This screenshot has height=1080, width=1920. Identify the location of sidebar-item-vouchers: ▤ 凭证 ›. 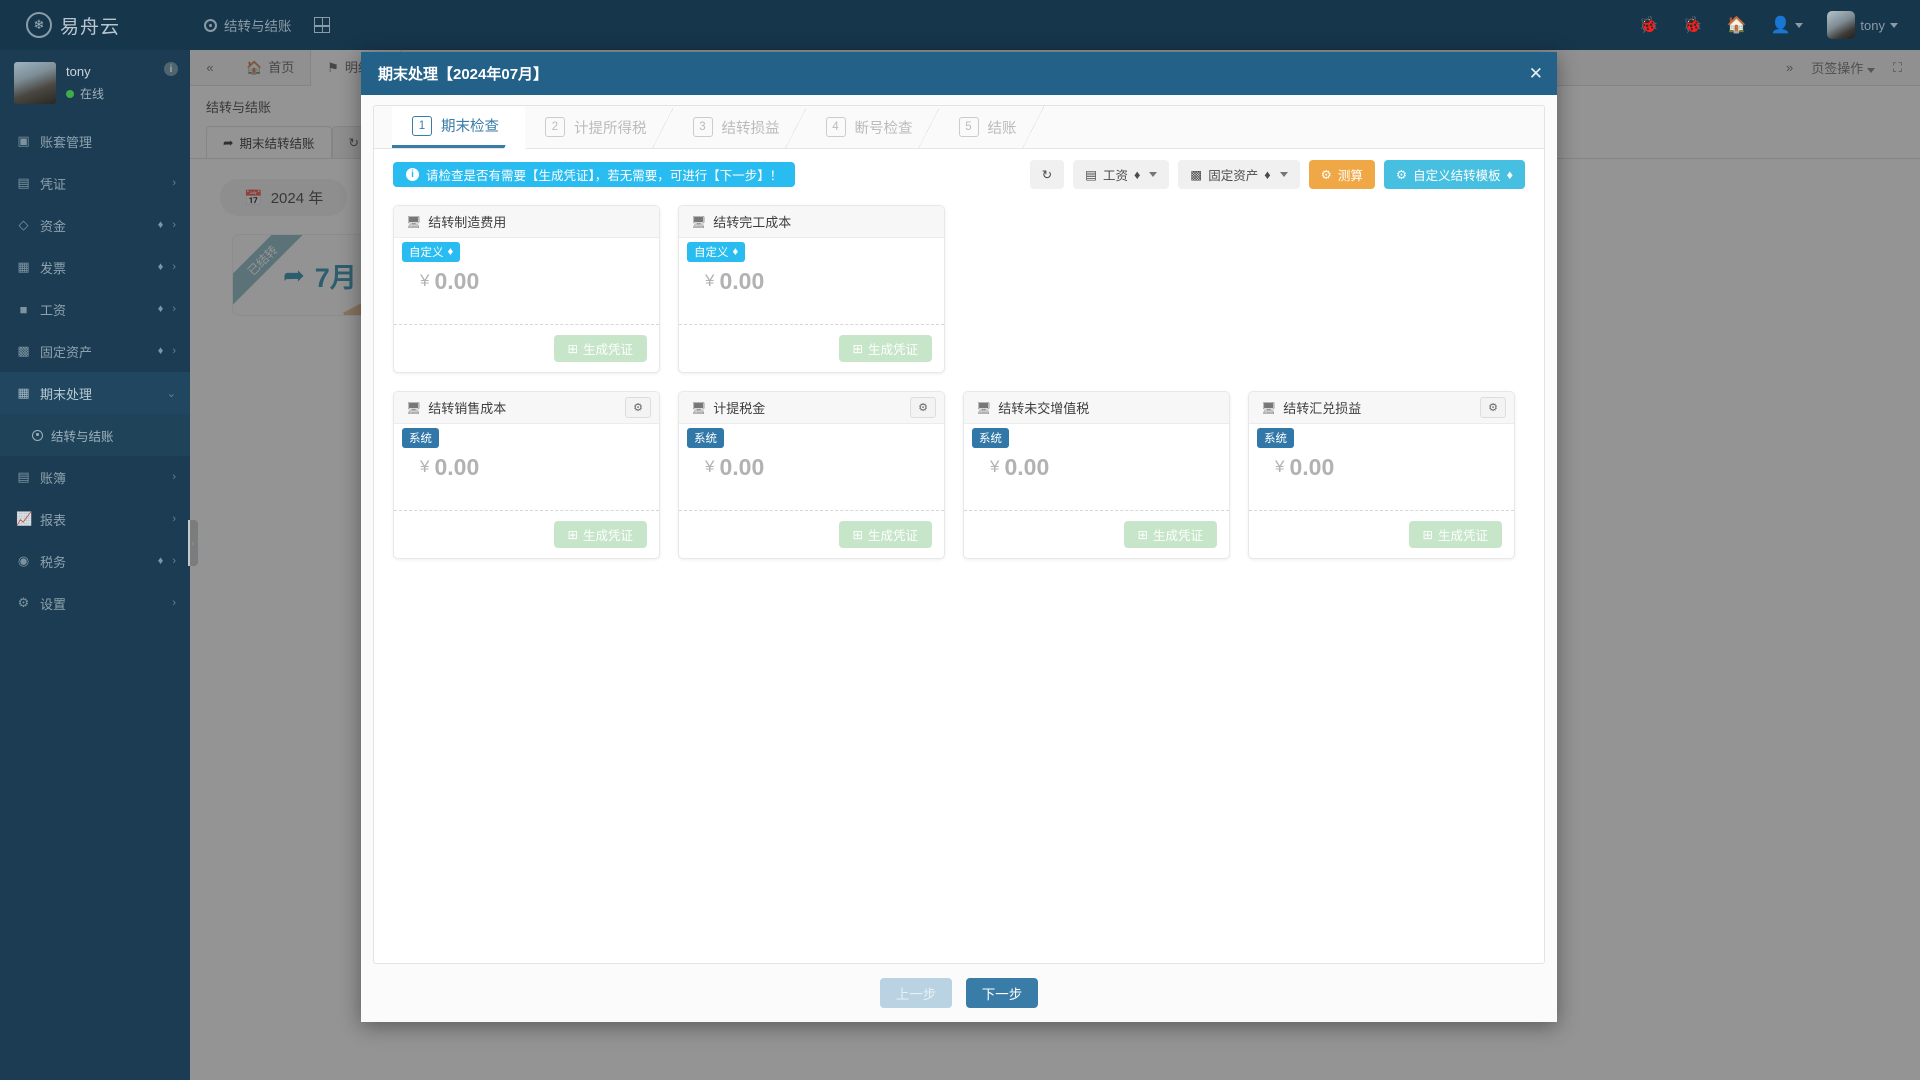
(95, 183).